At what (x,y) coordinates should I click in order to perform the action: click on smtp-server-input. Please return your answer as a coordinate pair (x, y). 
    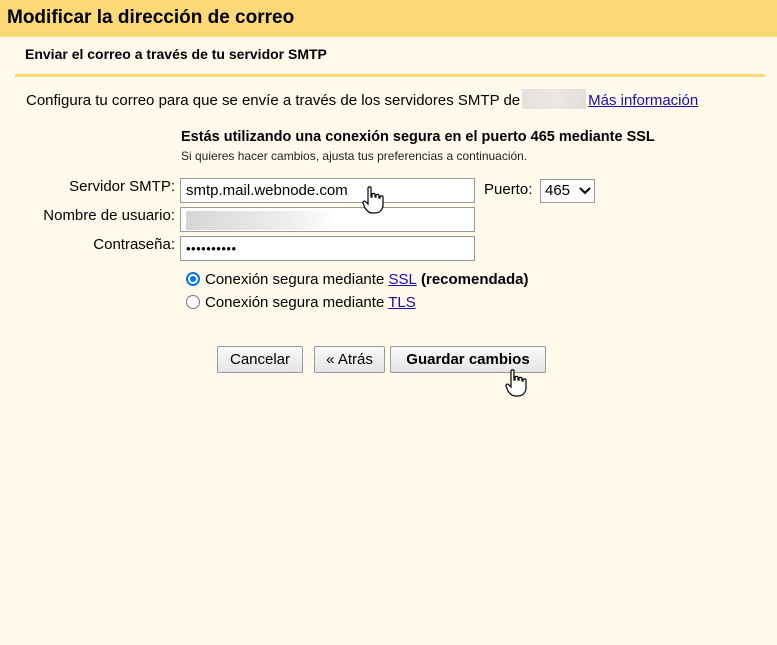
    Looking at the image, I should click on (327, 190).